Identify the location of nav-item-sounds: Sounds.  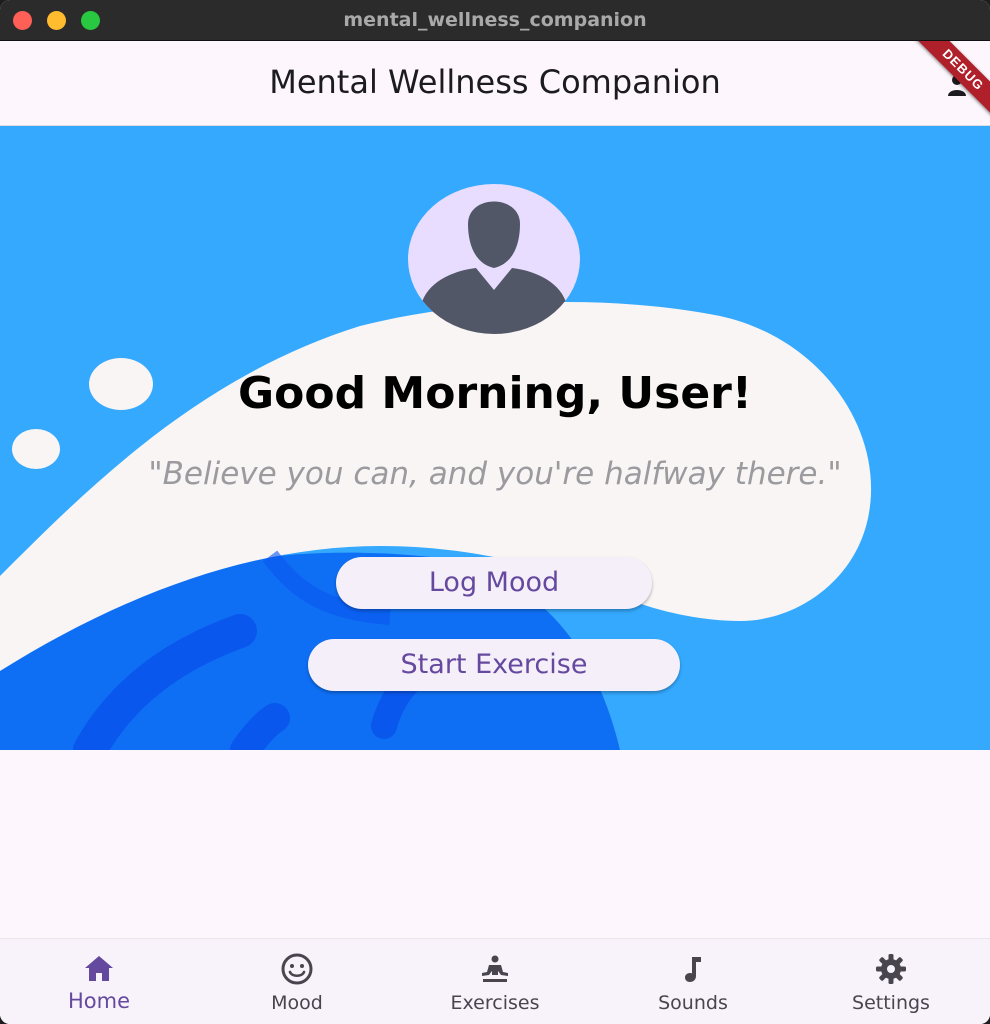
(693, 981).